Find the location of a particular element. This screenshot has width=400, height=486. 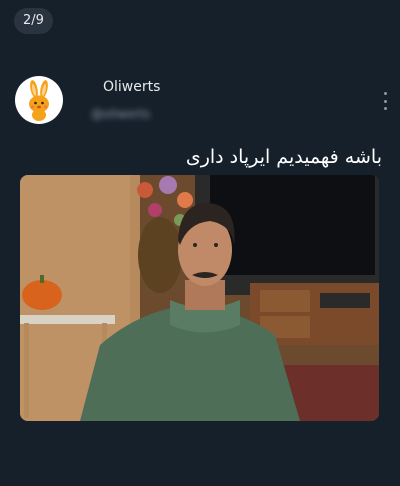

author-avatar is located at coordinates (39, 100).